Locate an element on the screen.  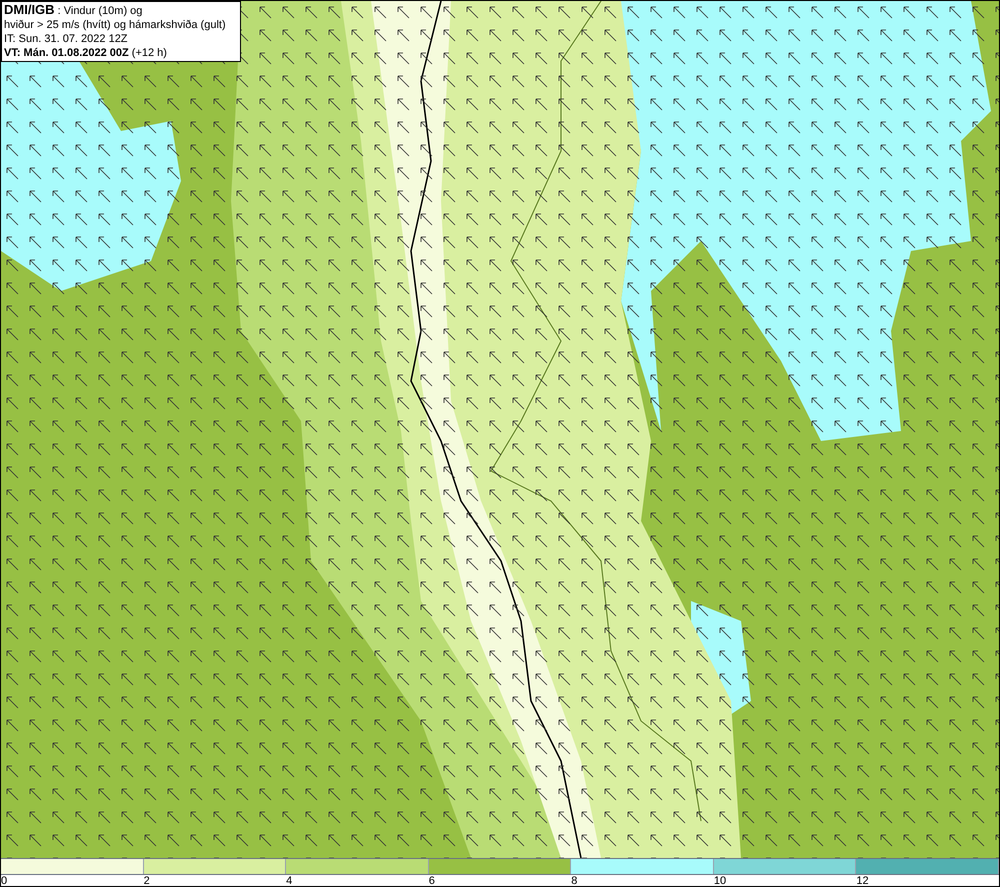
scale-tick-label: 10 is located at coordinates (720, 881).